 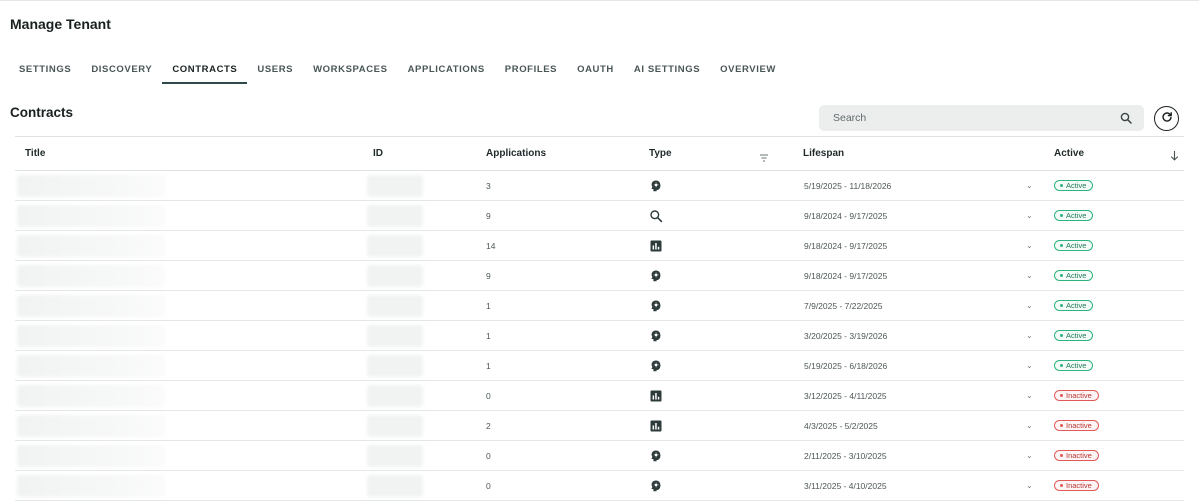 What do you see at coordinates (350, 71) in the screenshot?
I see `tab-workspaces: WORKSPACES` at bounding box center [350, 71].